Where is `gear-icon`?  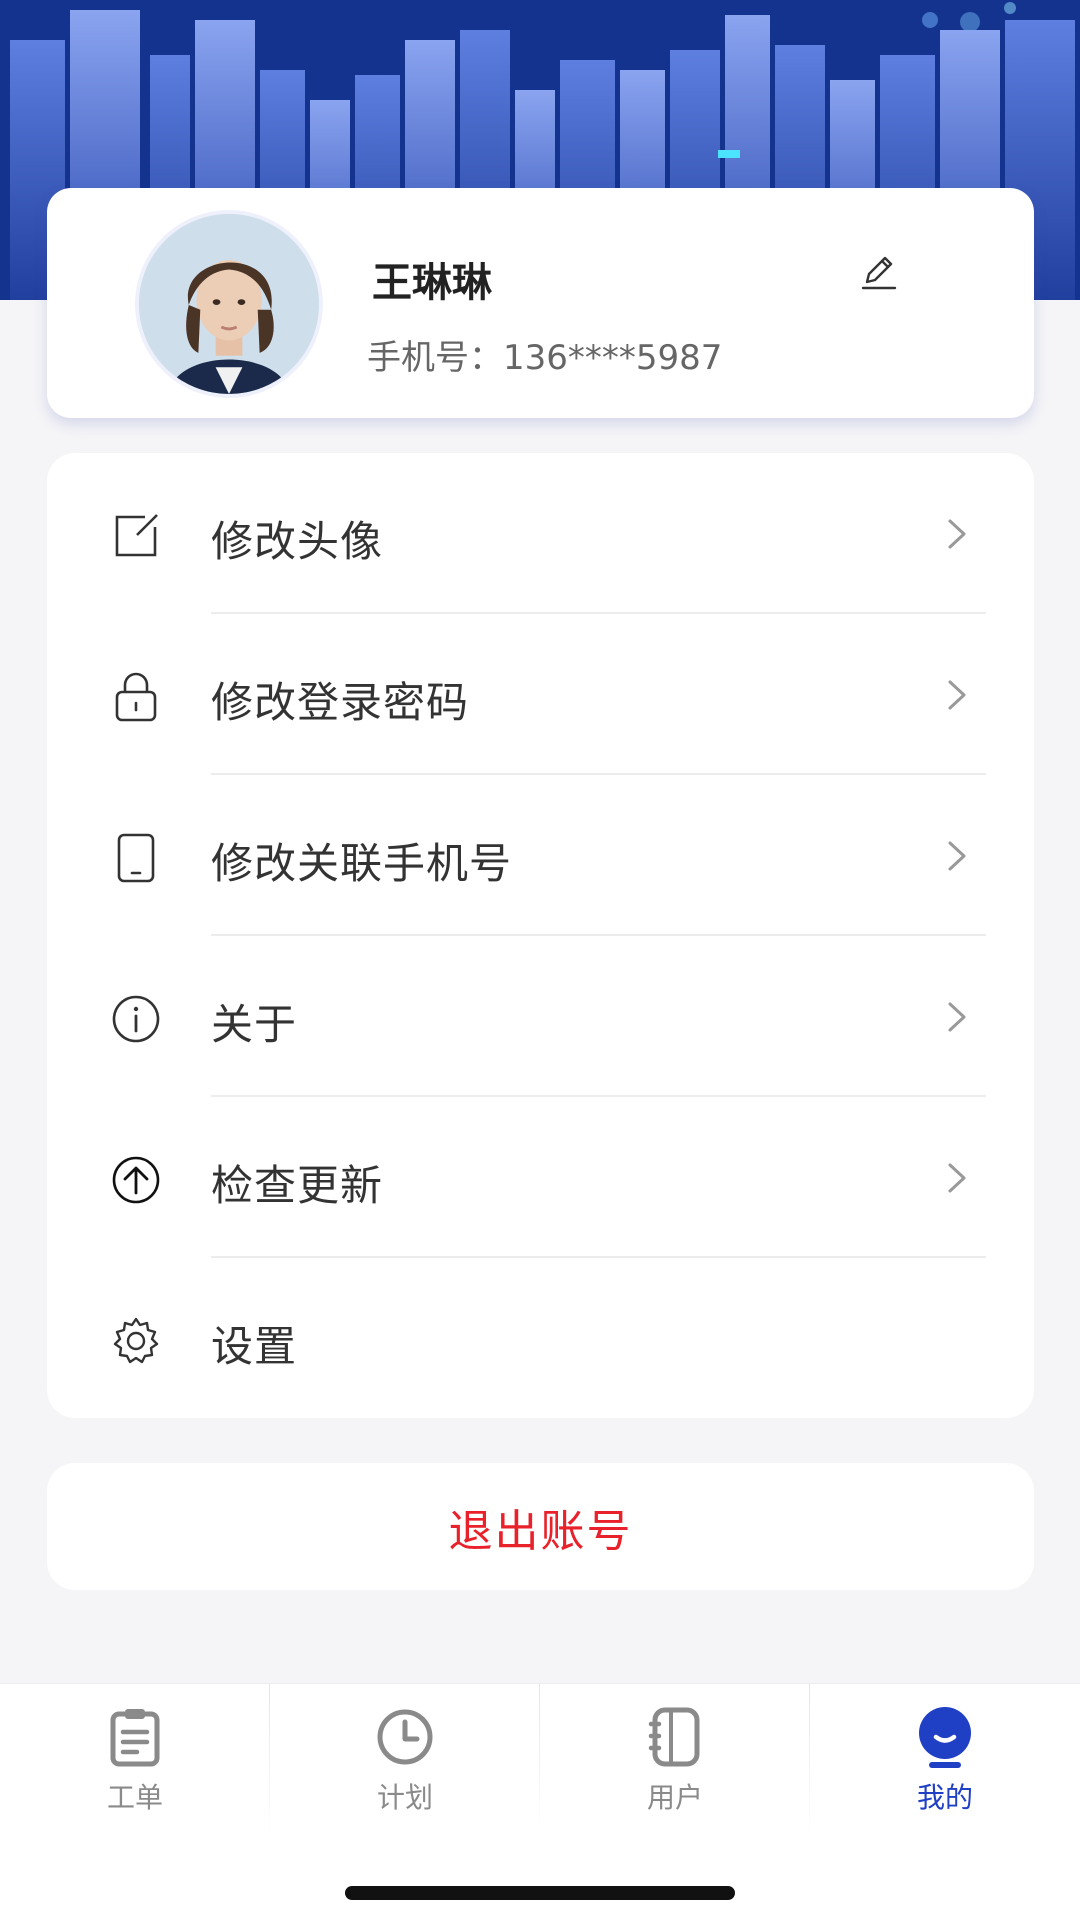 gear-icon is located at coordinates (136, 1340).